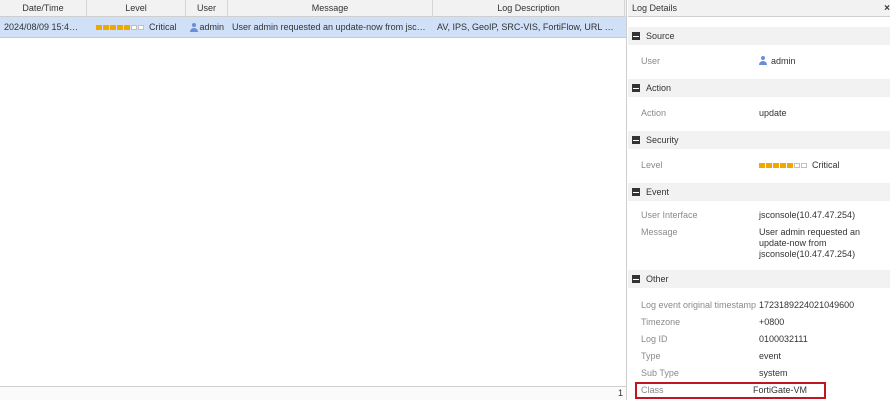  What do you see at coordinates (651, 356) in the screenshot?
I see `field-label: Type` at bounding box center [651, 356].